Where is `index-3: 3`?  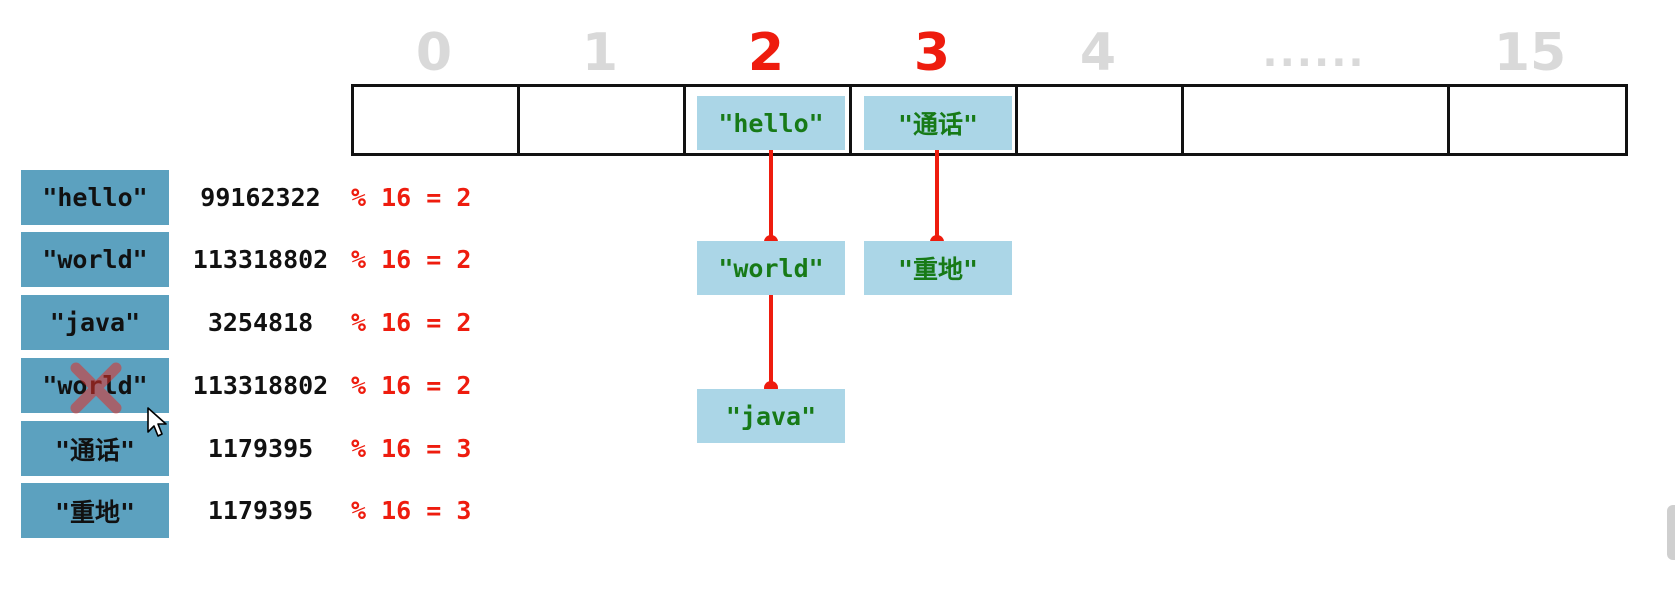 index-3: 3 is located at coordinates (932, 53).